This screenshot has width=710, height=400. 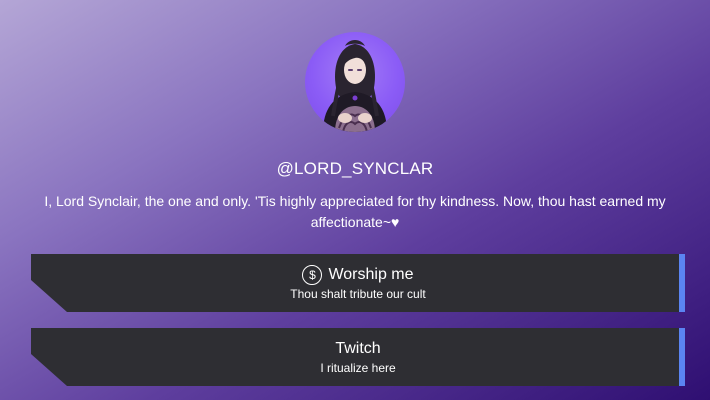 What do you see at coordinates (355, 168) in the screenshot?
I see `profile-handle: @LORD_SYNCLAR` at bounding box center [355, 168].